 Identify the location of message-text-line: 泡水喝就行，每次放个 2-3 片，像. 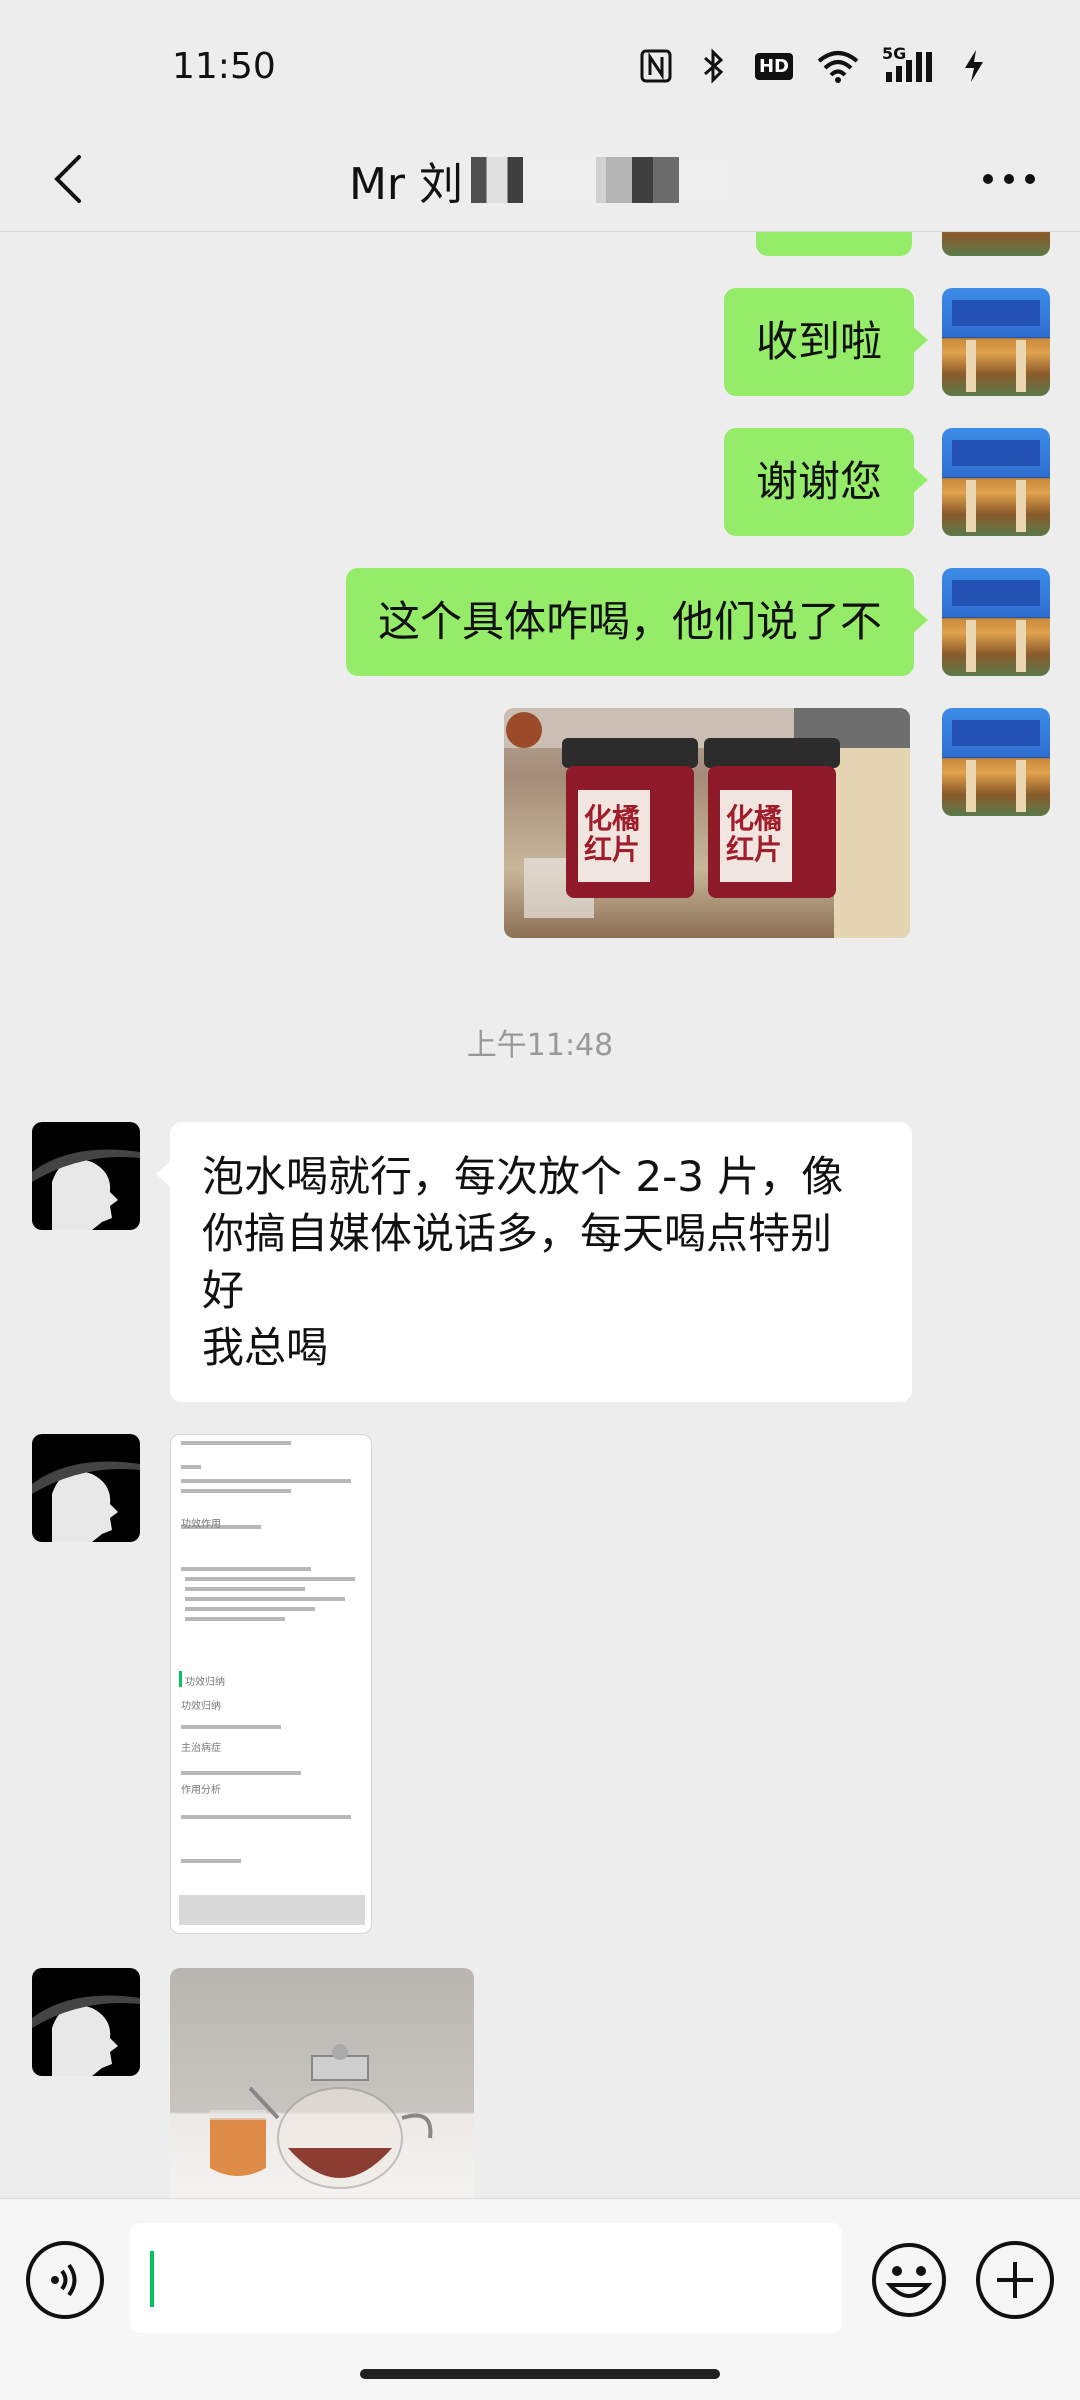
(523, 1176).